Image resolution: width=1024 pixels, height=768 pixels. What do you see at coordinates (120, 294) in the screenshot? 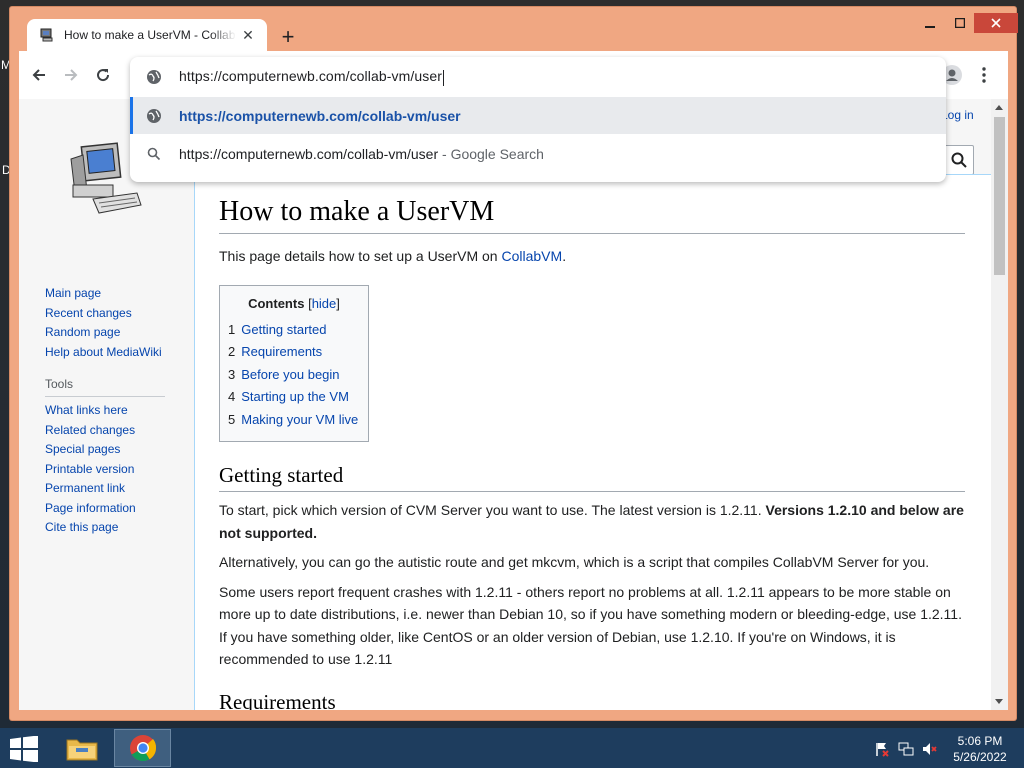
I see `sidebar-link-main-page: Main page` at bounding box center [120, 294].